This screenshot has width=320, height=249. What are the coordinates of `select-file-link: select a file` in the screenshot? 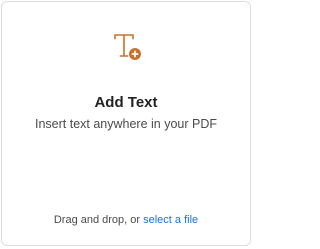 It's located at (170, 220).